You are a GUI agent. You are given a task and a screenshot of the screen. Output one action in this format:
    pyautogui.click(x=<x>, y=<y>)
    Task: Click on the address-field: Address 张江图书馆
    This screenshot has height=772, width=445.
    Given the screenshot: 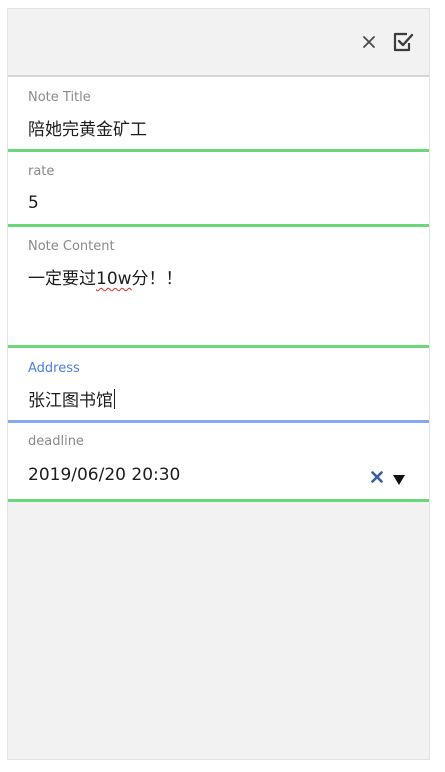 What is the action you would take?
    pyautogui.click(x=218, y=385)
    